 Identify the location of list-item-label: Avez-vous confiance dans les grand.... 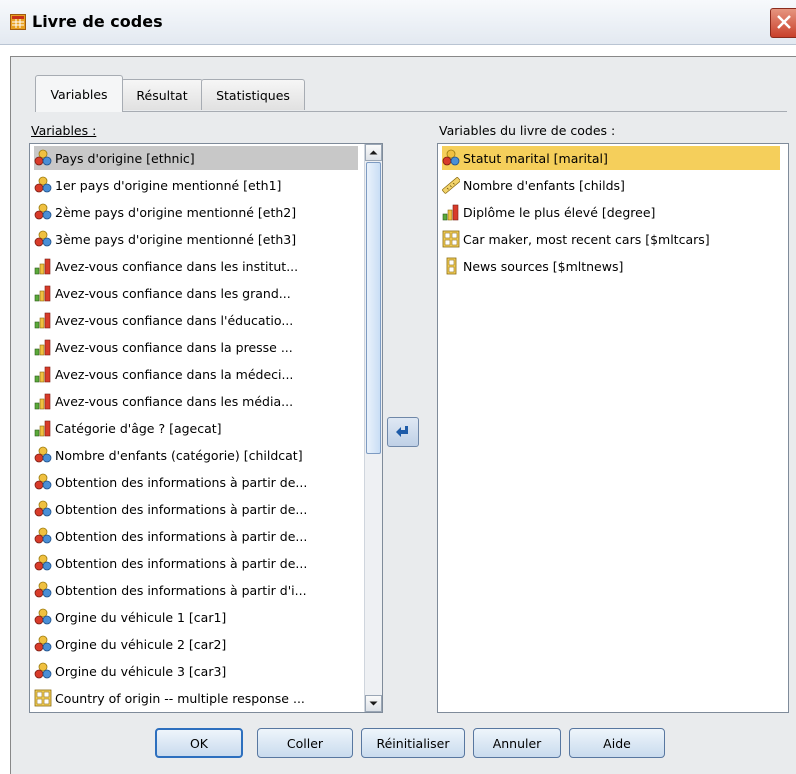
(173, 293).